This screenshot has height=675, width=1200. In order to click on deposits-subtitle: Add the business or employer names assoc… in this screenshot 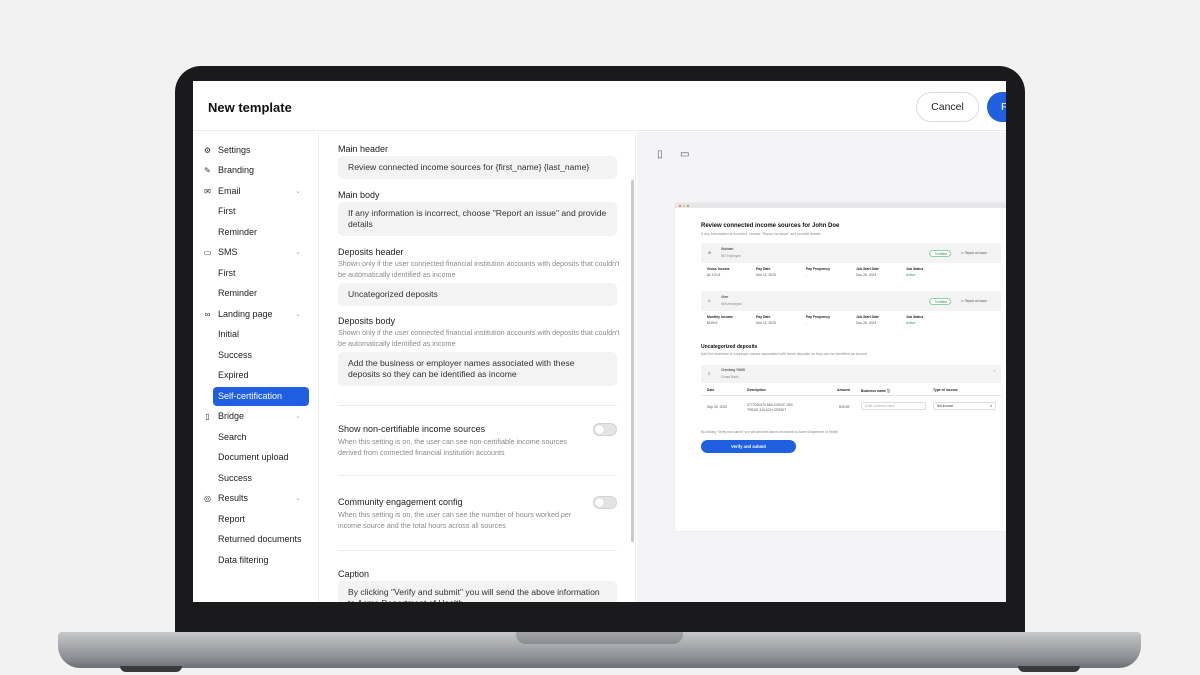, I will do `click(784, 354)`.